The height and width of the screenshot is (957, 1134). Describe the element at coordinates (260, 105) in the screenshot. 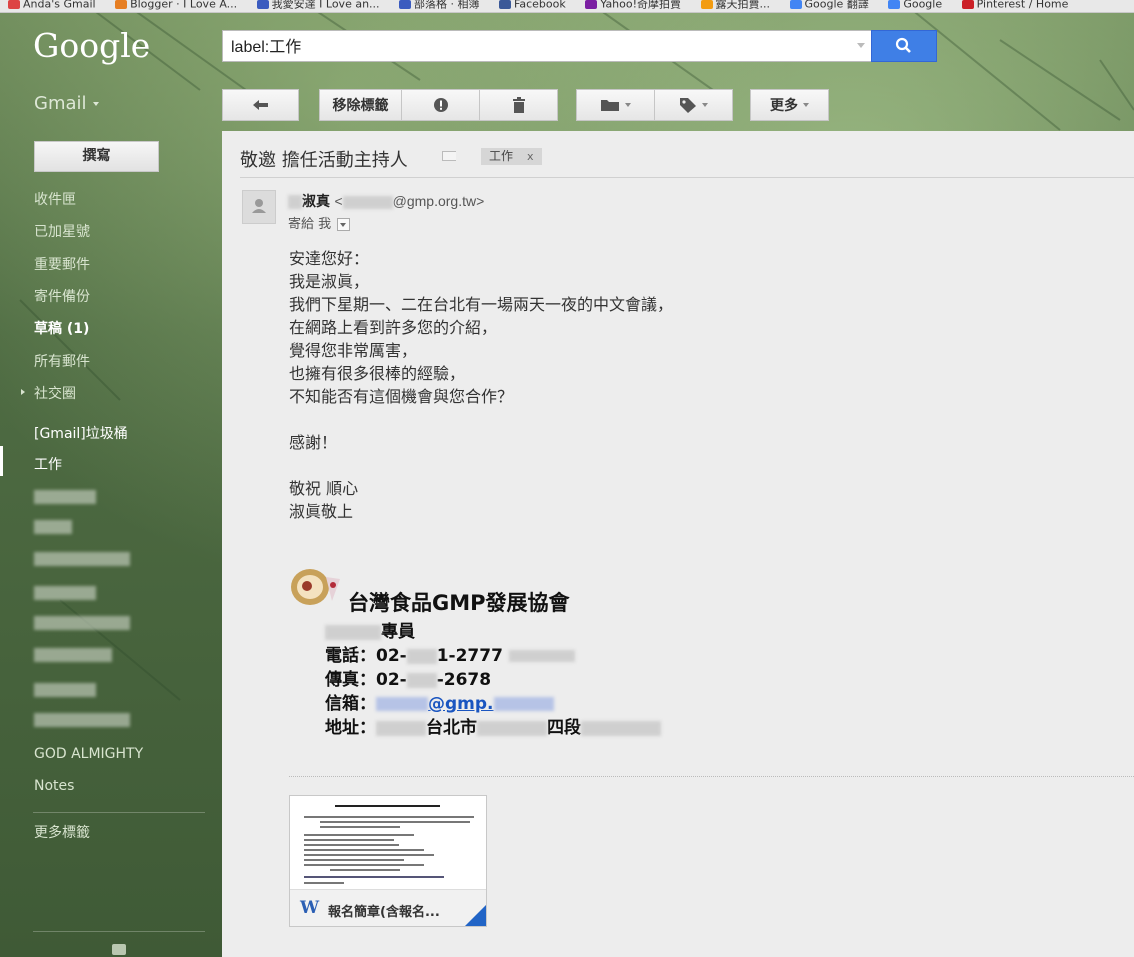

I see `back-button` at that location.